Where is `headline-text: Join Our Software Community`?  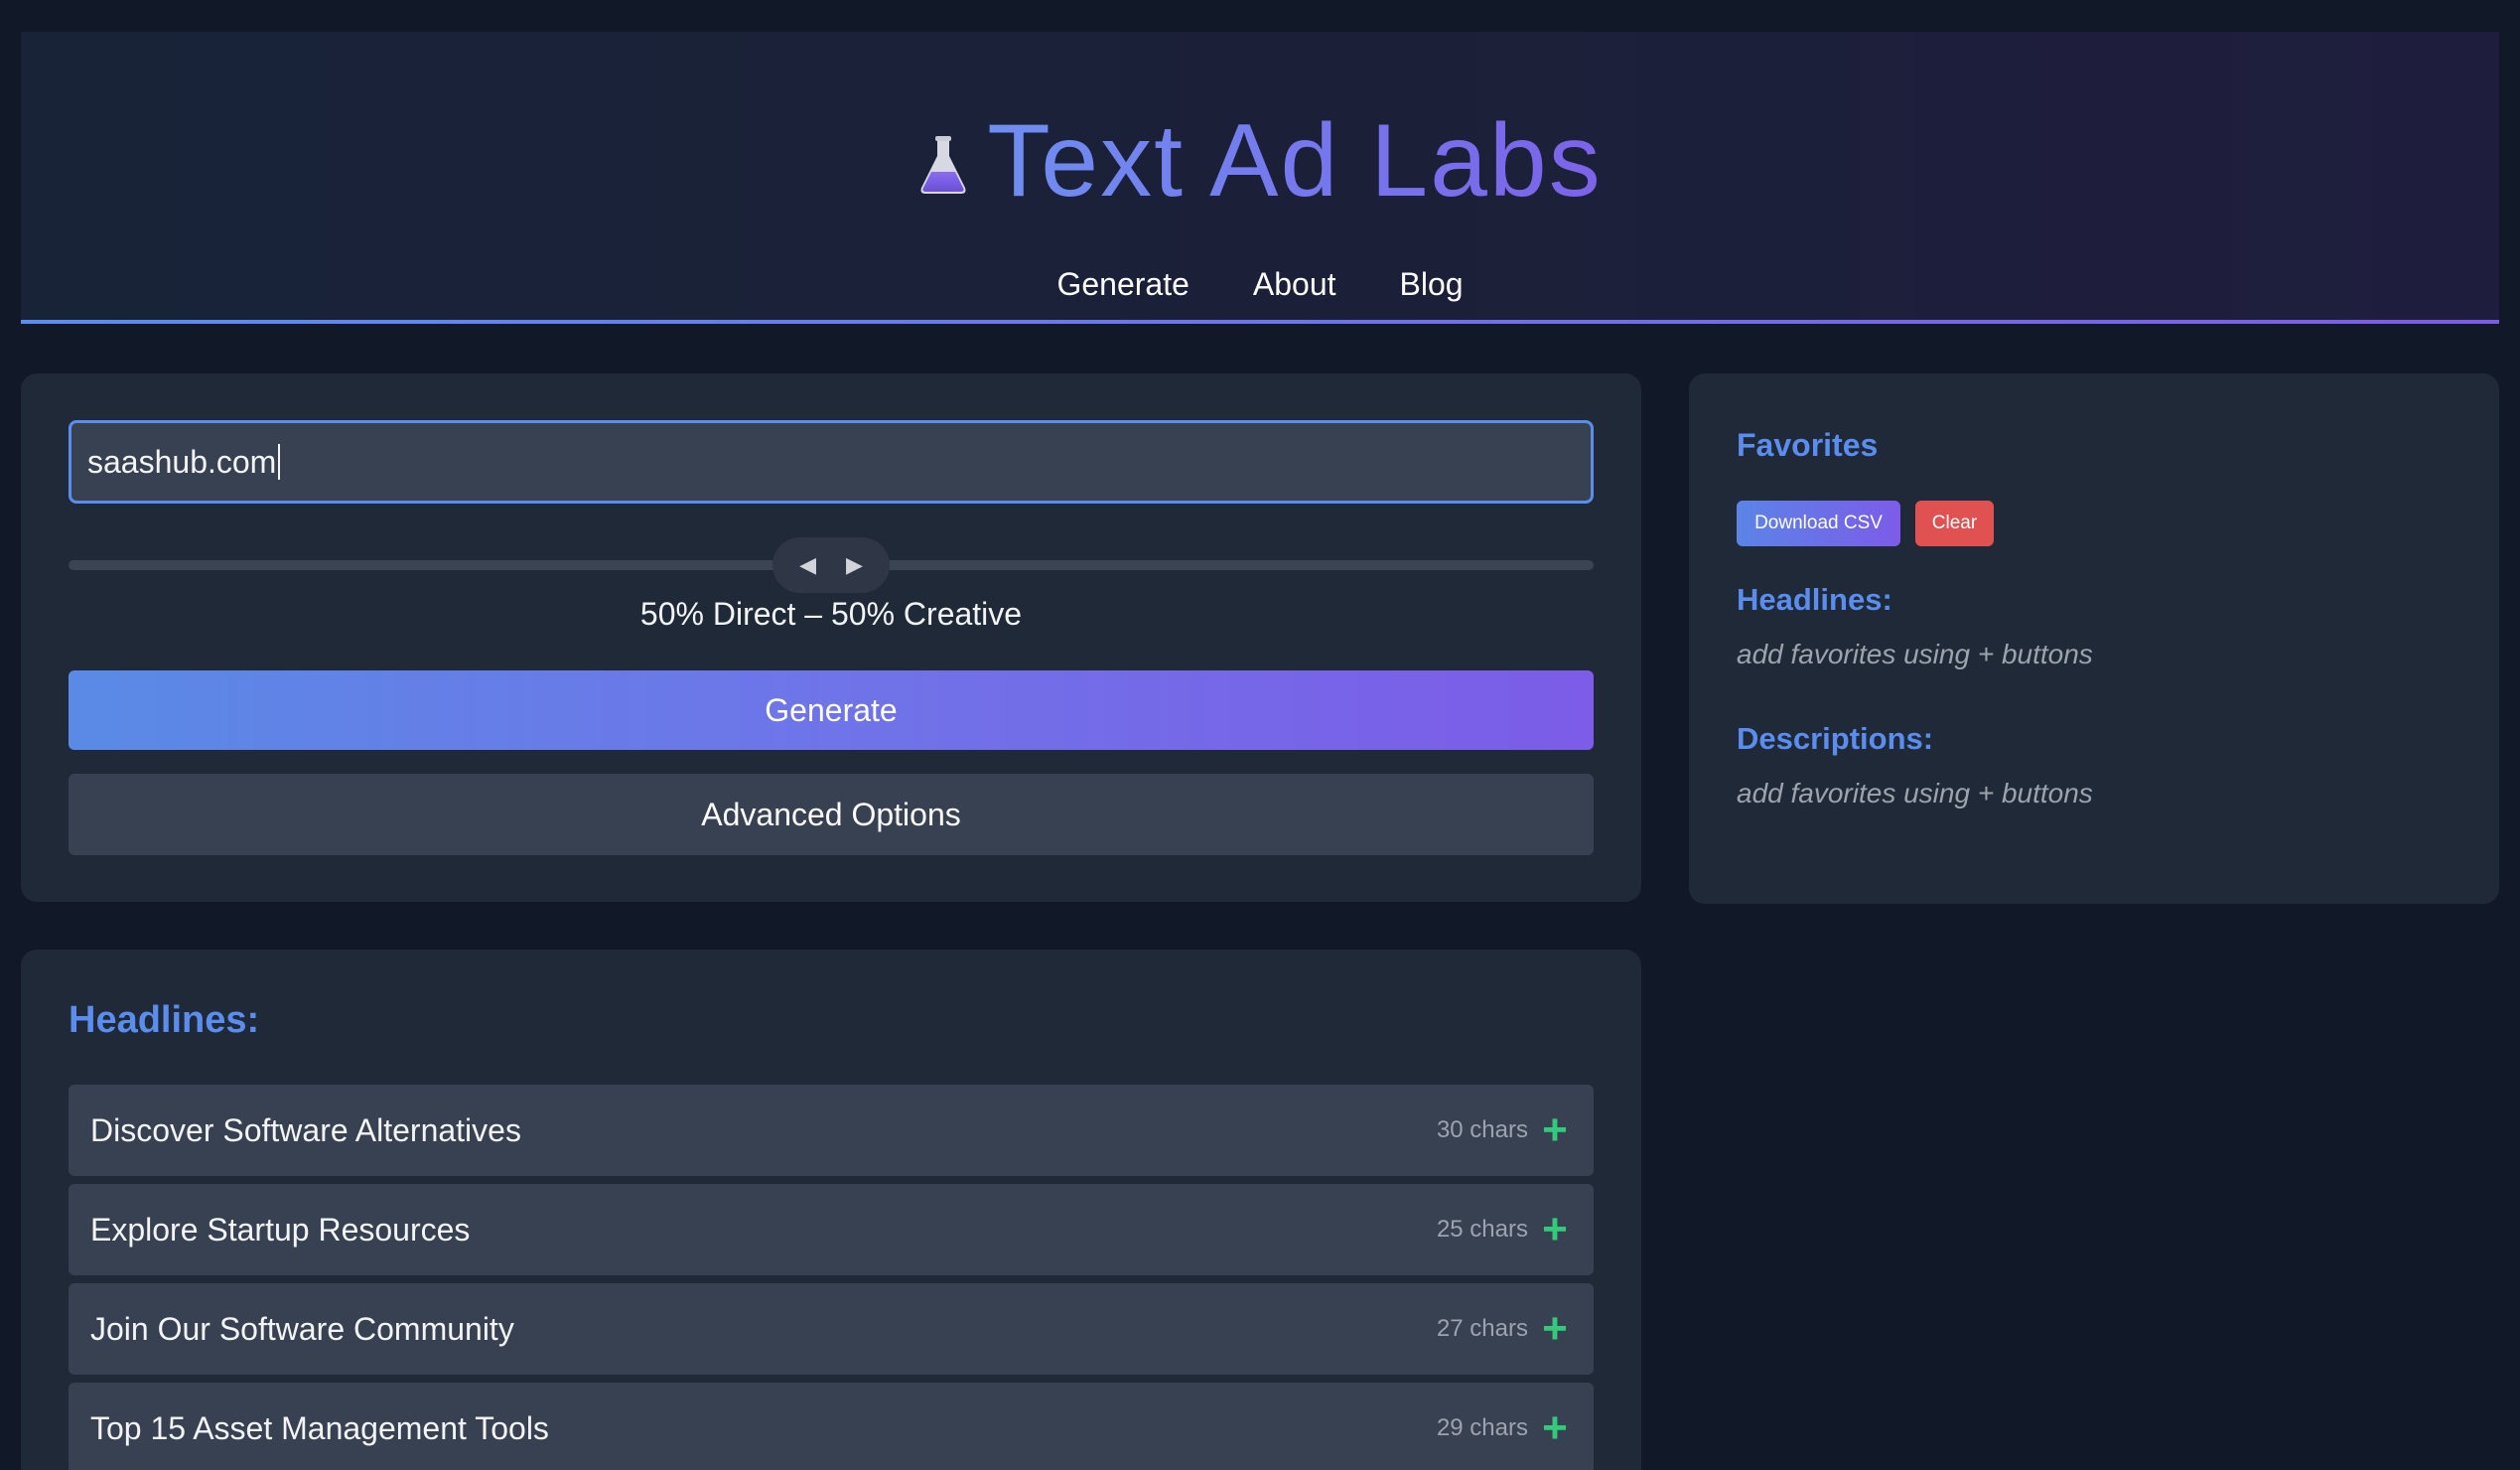
headline-text: Join Our Software Community is located at coordinates (302, 1328).